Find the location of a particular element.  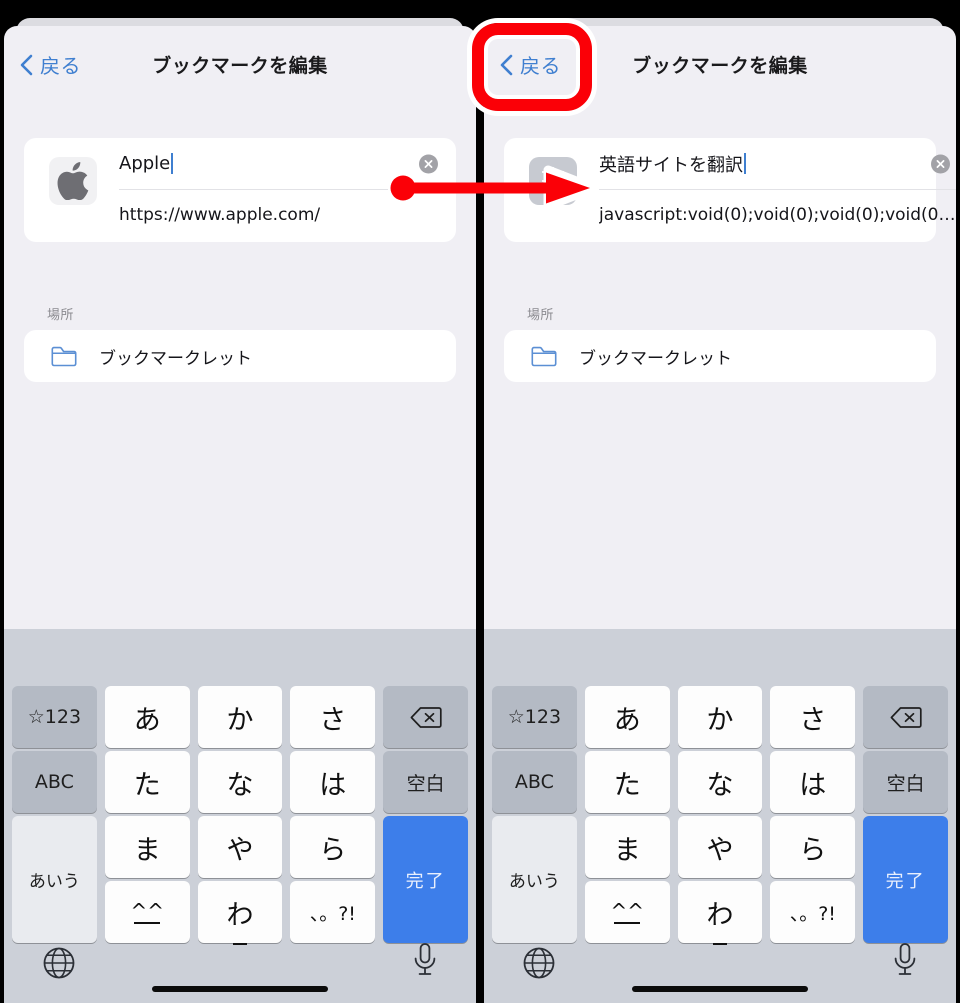

bookmark-edit-card: Apple https://www.apple.com/ is located at coordinates (240, 190).